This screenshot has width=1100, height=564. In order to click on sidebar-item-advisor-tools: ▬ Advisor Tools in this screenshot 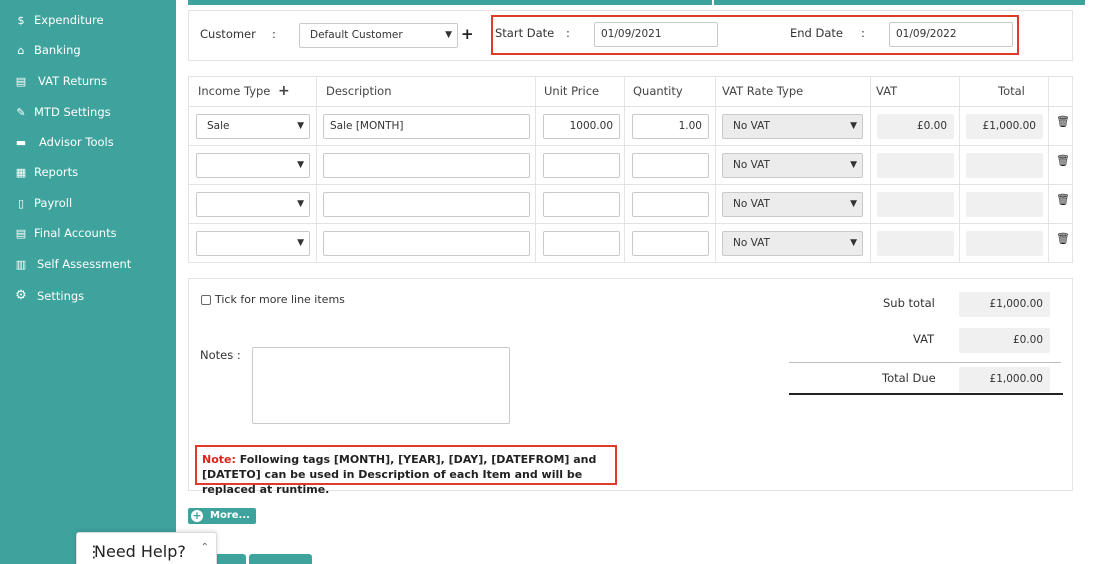, I will do `click(64, 142)`.